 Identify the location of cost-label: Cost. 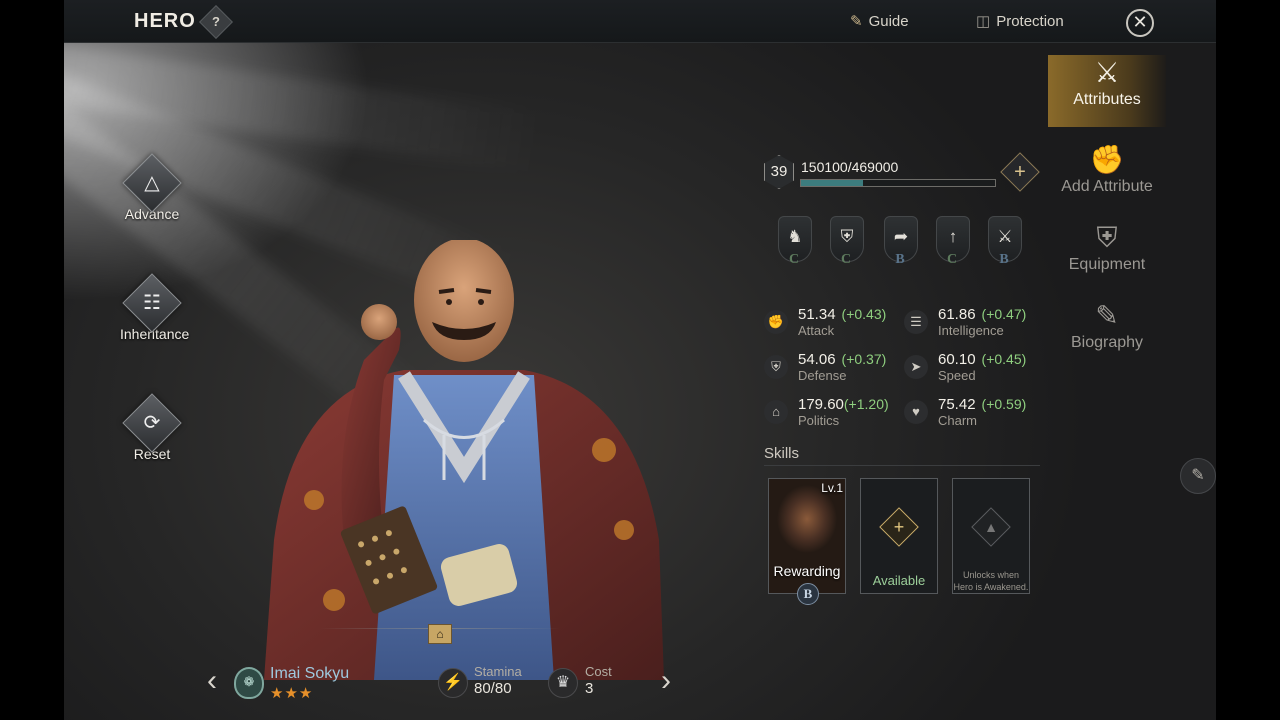
(598, 671).